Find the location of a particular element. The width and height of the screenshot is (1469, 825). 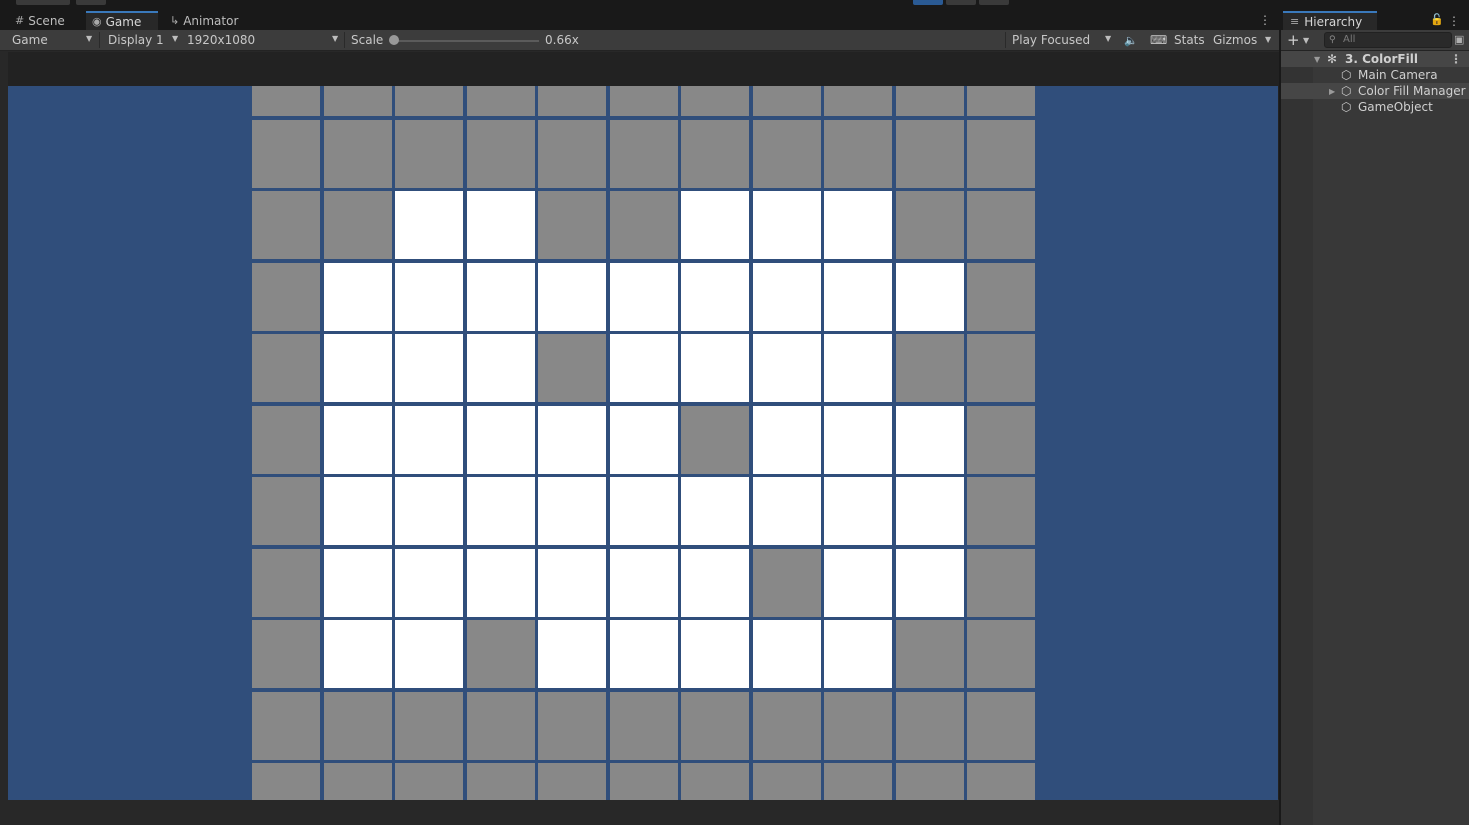

add-icon: + is located at coordinates (1293, 40).